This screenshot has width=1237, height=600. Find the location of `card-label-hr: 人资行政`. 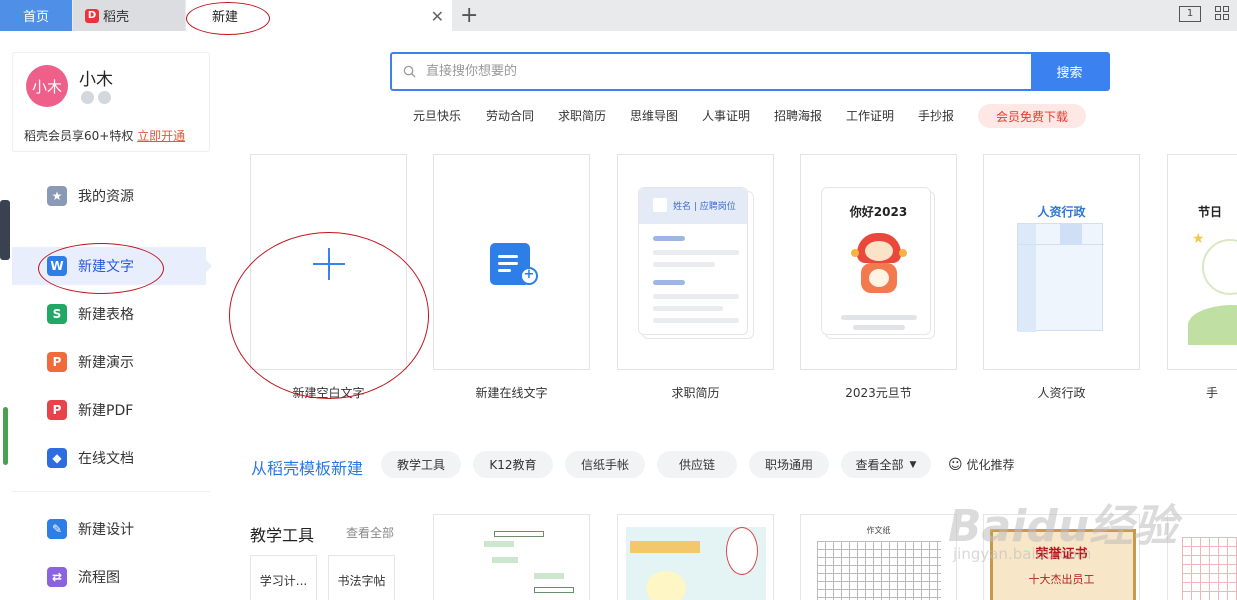

card-label-hr: 人资行政 is located at coordinates (1061, 393).